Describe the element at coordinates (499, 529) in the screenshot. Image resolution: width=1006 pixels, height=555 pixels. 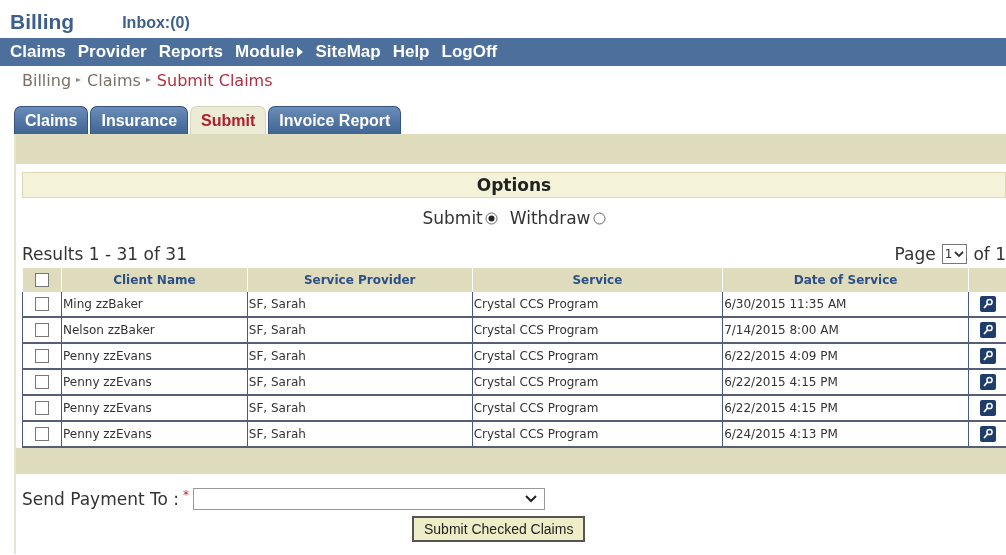
I see `submit-button: Submit Checked Claims` at that location.